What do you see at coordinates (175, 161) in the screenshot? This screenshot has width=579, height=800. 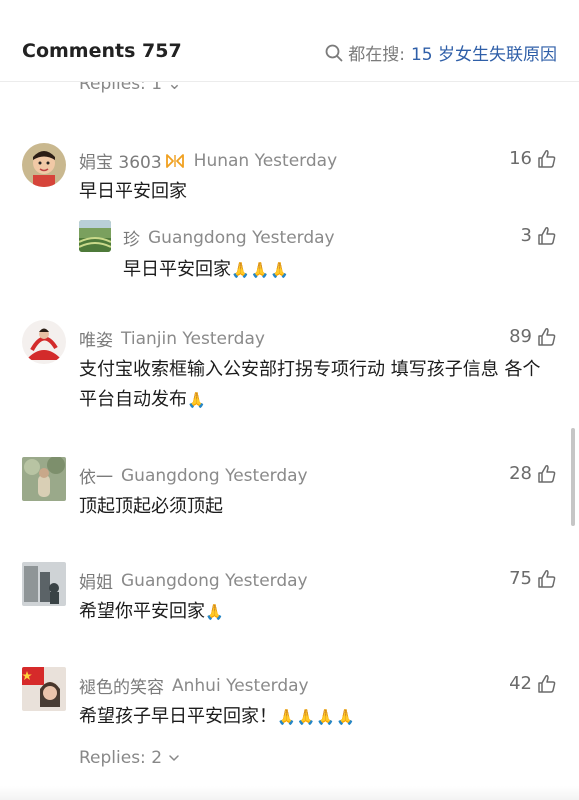 I see `vip-badge-icon` at bounding box center [175, 161].